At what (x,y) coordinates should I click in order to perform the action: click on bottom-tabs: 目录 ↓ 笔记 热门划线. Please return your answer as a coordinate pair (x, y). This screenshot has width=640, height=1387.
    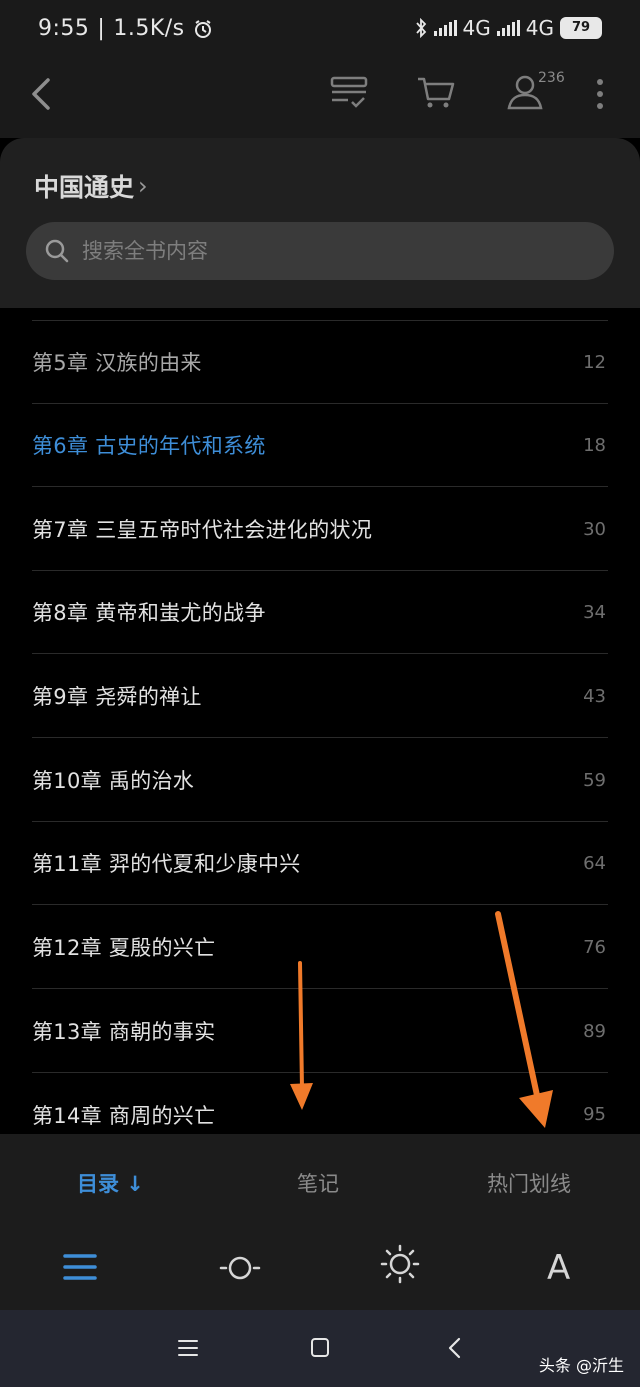
    Looking at the image, I should click on (320, 1179).